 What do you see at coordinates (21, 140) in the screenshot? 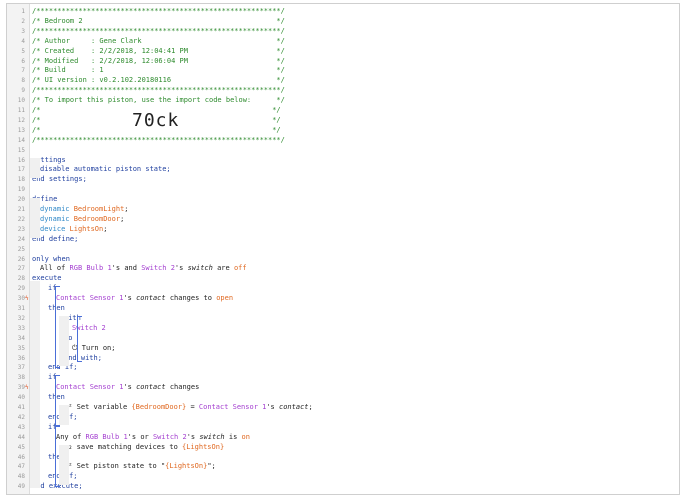
I see `line-number: 14` at bounding box center [21, 140].